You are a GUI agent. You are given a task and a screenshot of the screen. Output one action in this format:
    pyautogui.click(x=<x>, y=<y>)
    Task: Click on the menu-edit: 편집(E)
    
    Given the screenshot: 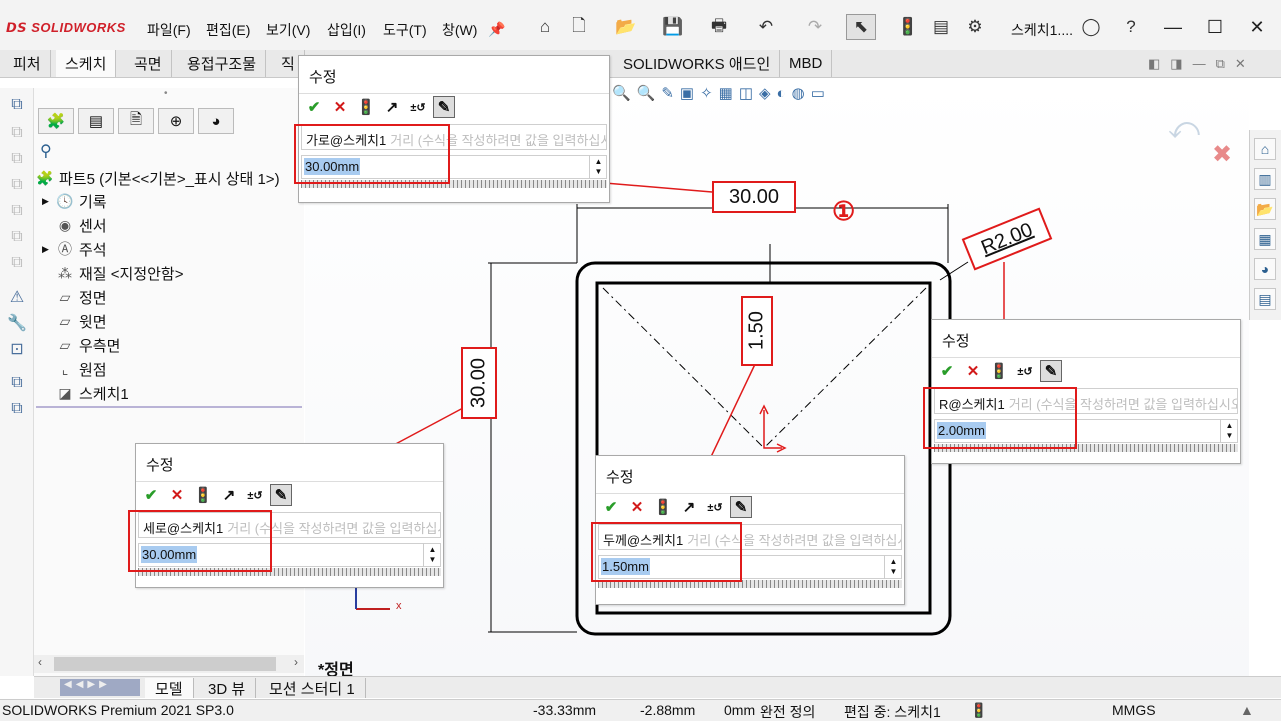 What is the action you would take?
    pyautogui.click(x=228, y=30)
    